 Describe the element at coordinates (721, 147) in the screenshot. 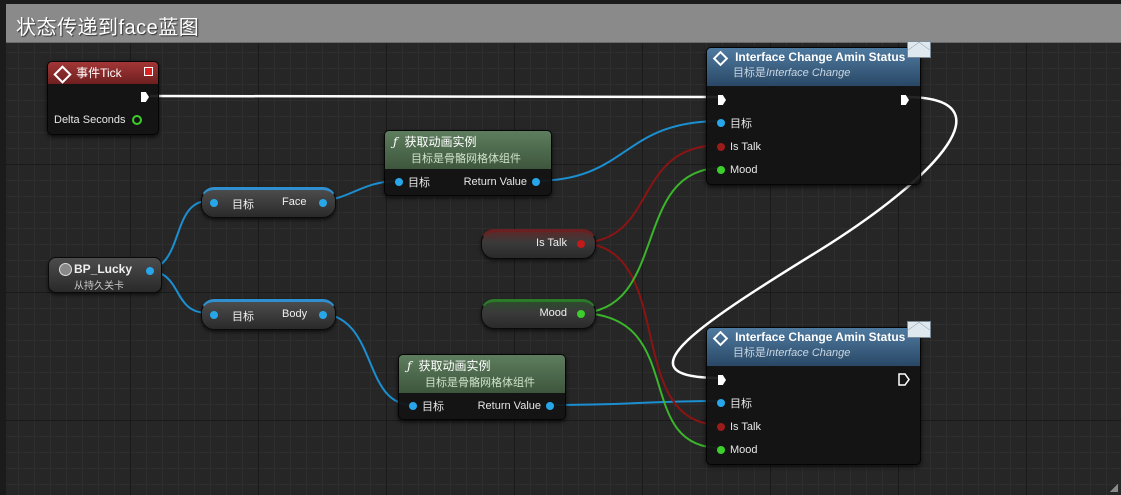

I see `iface-top-istalk-pin` at that location.